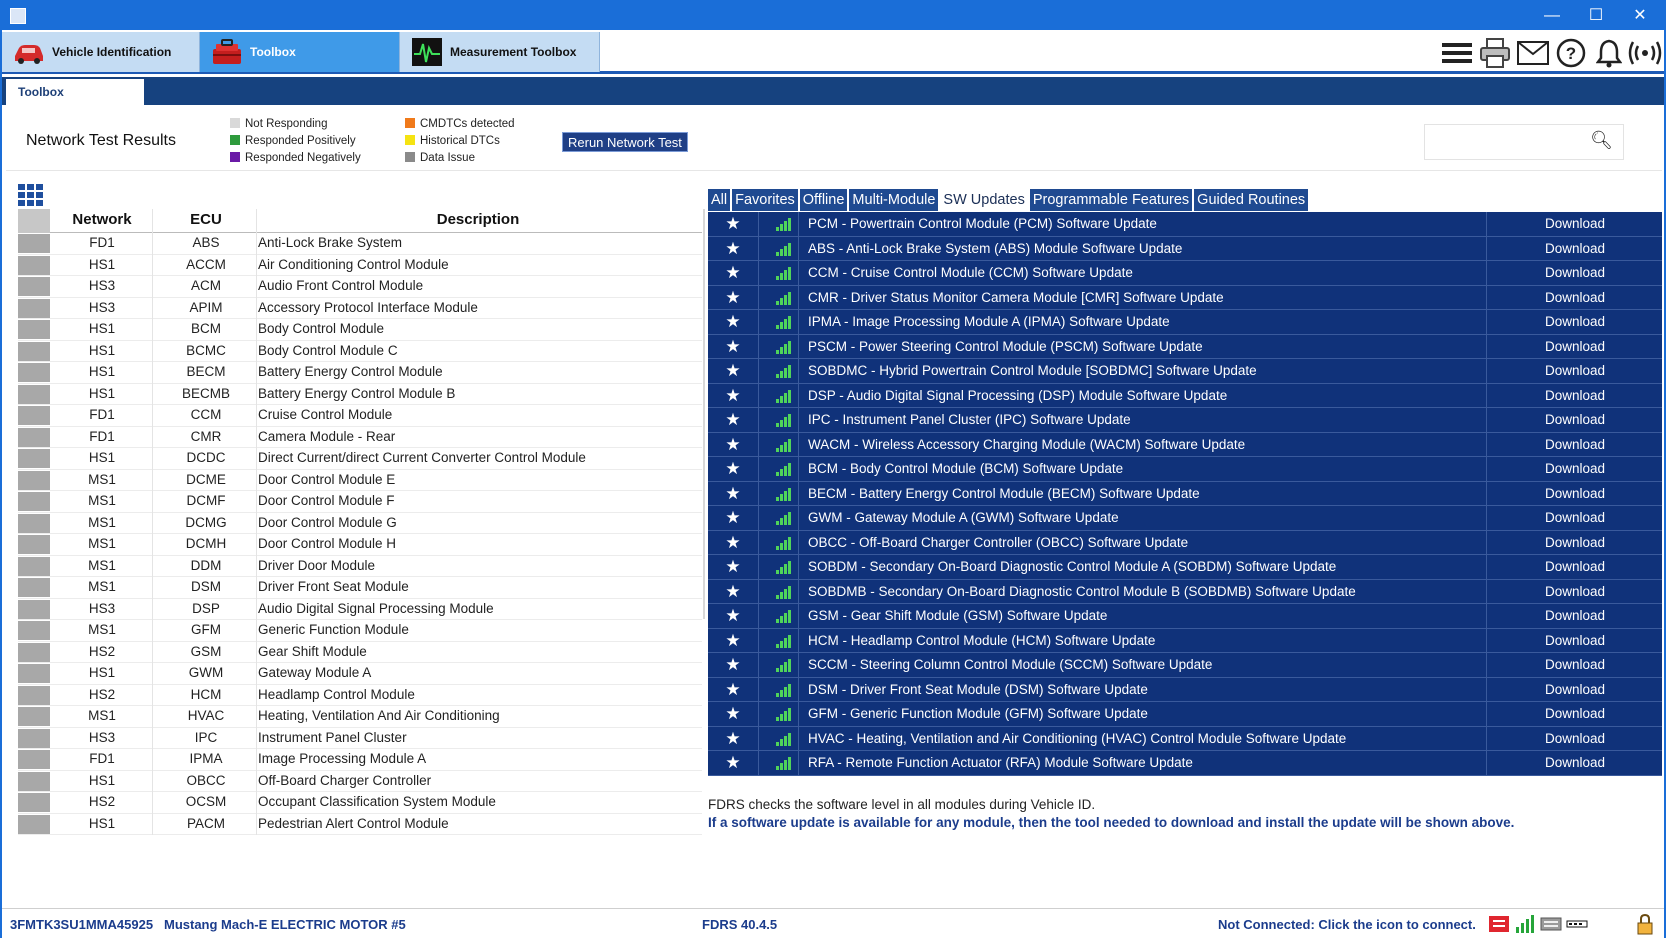 The image size is (1666, 938). Describe the element at coordinates (360, 244) in the screenshot. I see `table-row: FD1 ABS Anti-Lock Brake System` at that location.